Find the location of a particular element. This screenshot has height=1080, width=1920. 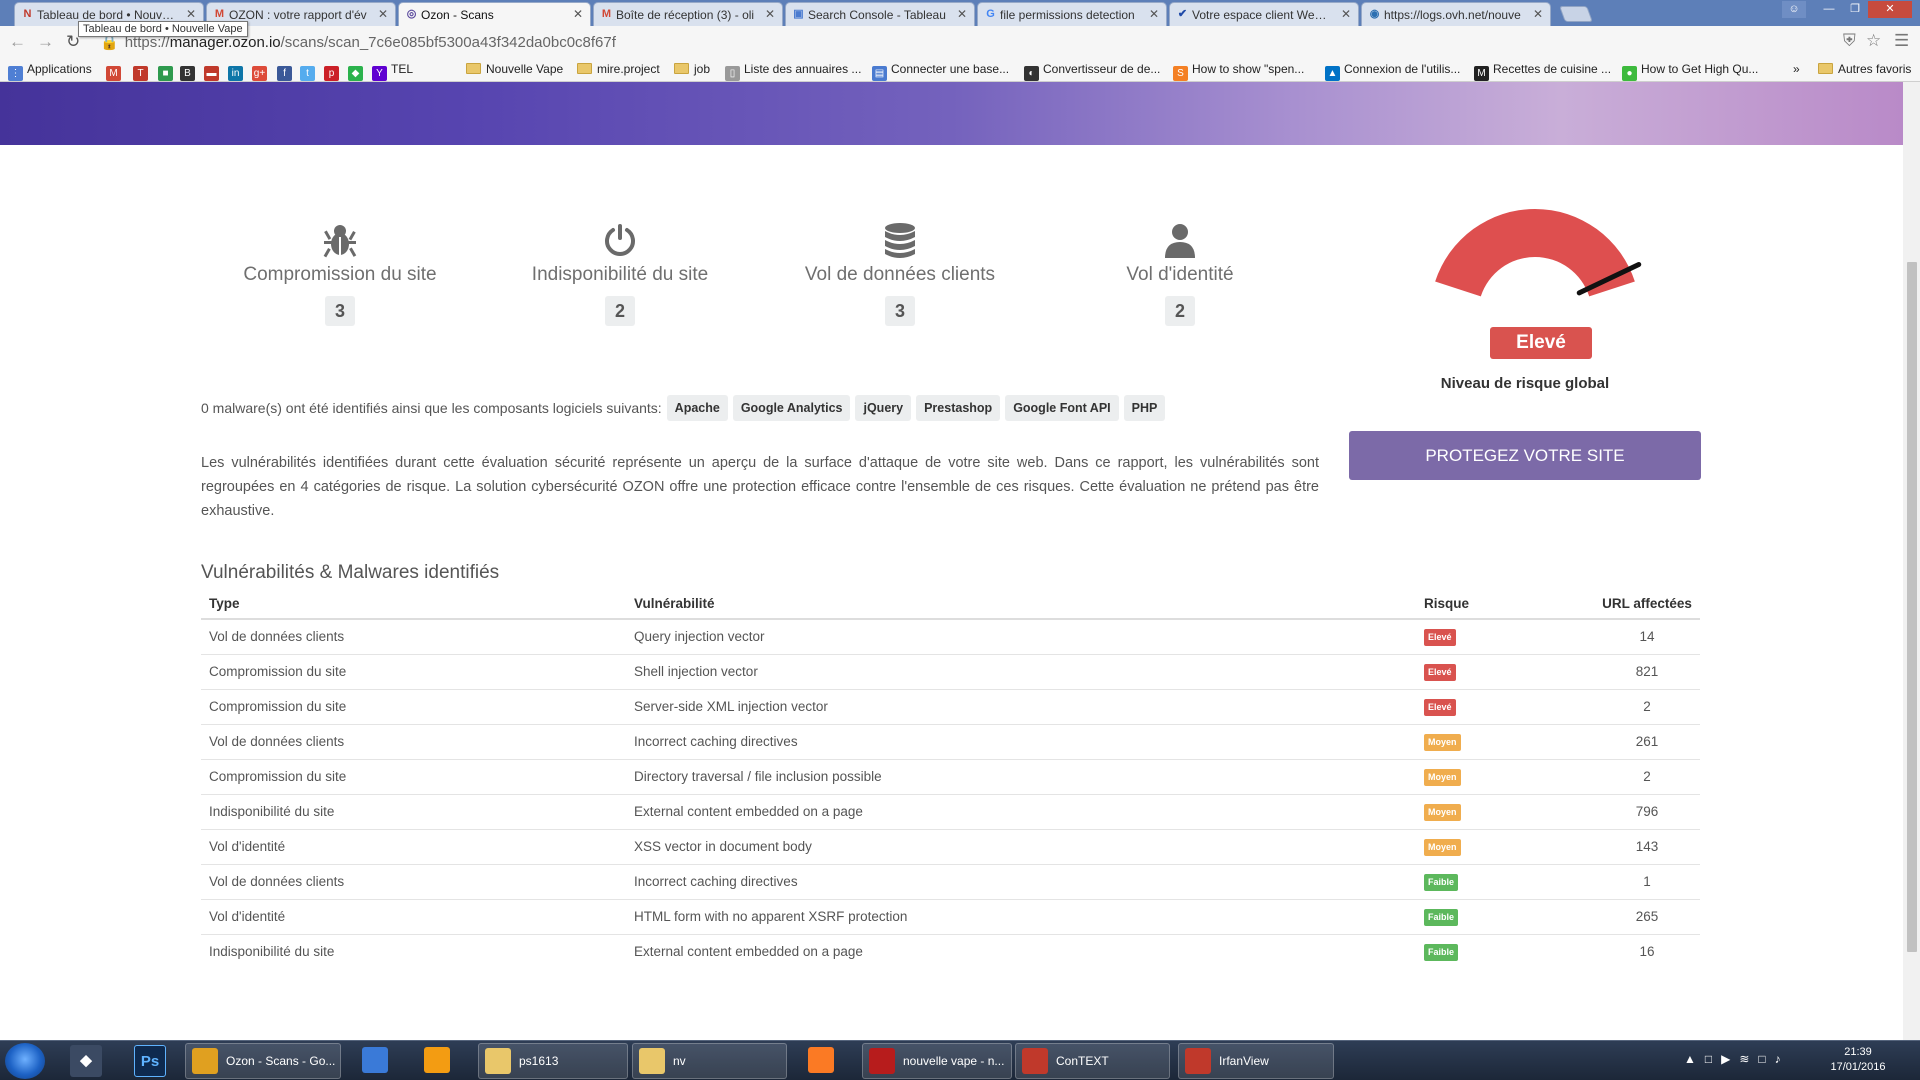

bookmark-10: p is located at coordinates (333, 71).